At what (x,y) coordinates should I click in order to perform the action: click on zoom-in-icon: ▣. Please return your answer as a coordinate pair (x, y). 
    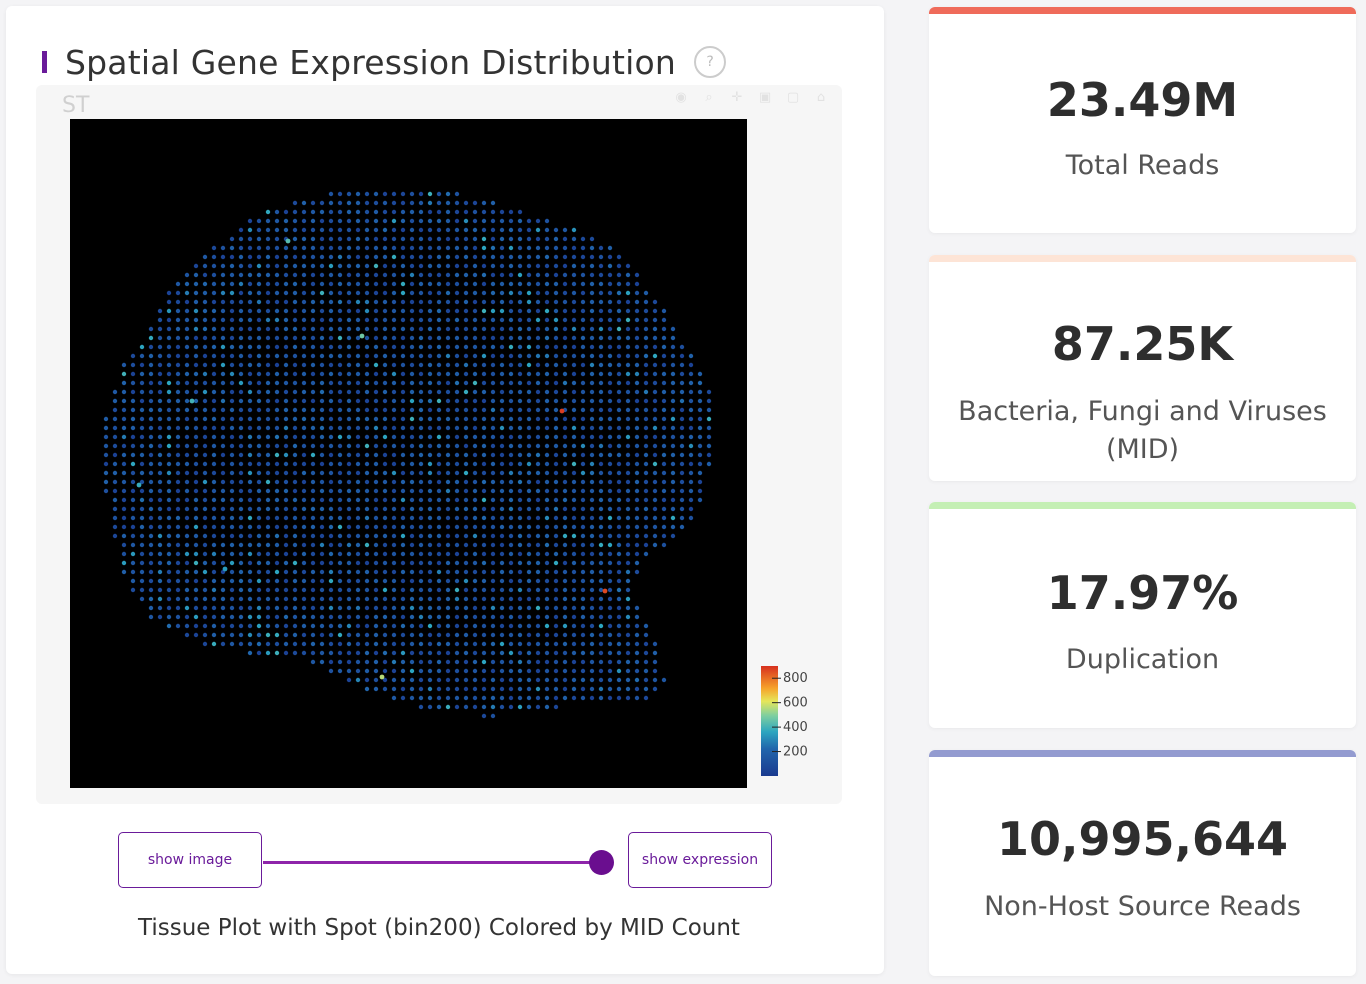
    Looking at the image, I should click on (765, 98).